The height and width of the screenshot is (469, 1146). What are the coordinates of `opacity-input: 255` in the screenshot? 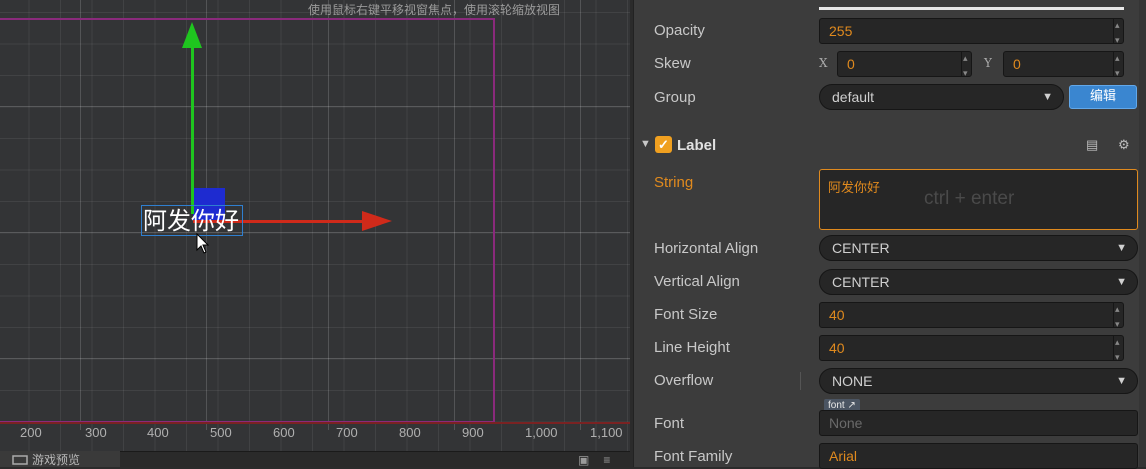 It's located at (971, 32).